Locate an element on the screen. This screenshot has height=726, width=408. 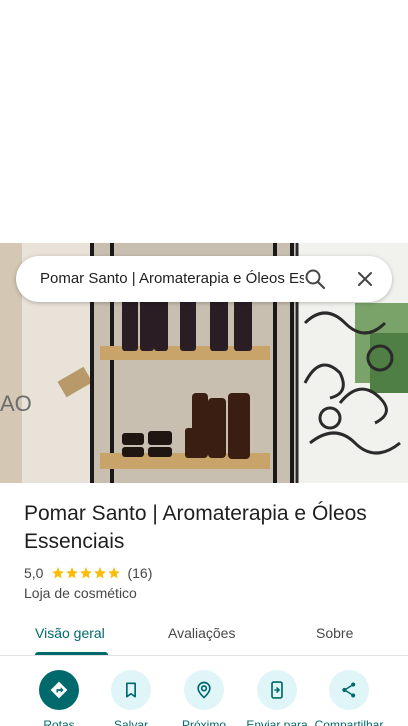
save-button: Salvar is located at coordinates (131, 698).